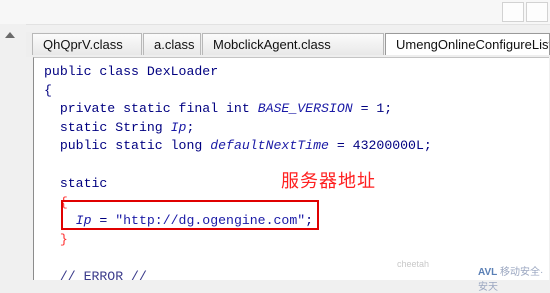 Image resolution: width=550 pixels, height=293 pixels. What do you see at coordinates (473, 44) in the screenshot?
I see `tab-label: UmengOnlineConfigureList` at bounding box center [473, 44].